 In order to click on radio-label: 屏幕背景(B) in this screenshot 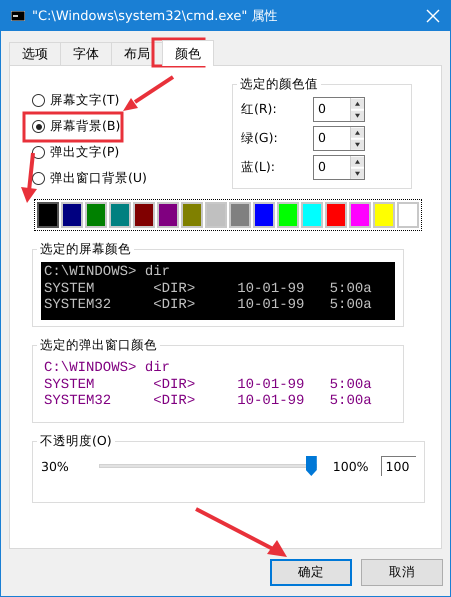, I will do `click(85, 126)`.